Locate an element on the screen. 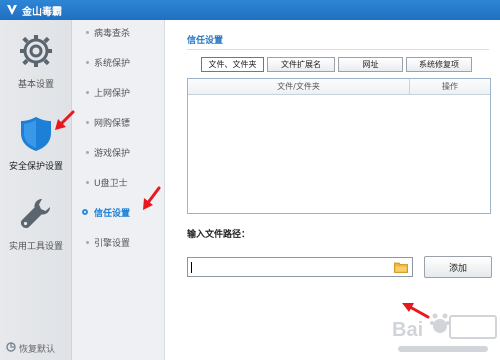 This screenshot has width=500, height=360. nav-label: 引擎设置 is located at coordinates (112, 243).